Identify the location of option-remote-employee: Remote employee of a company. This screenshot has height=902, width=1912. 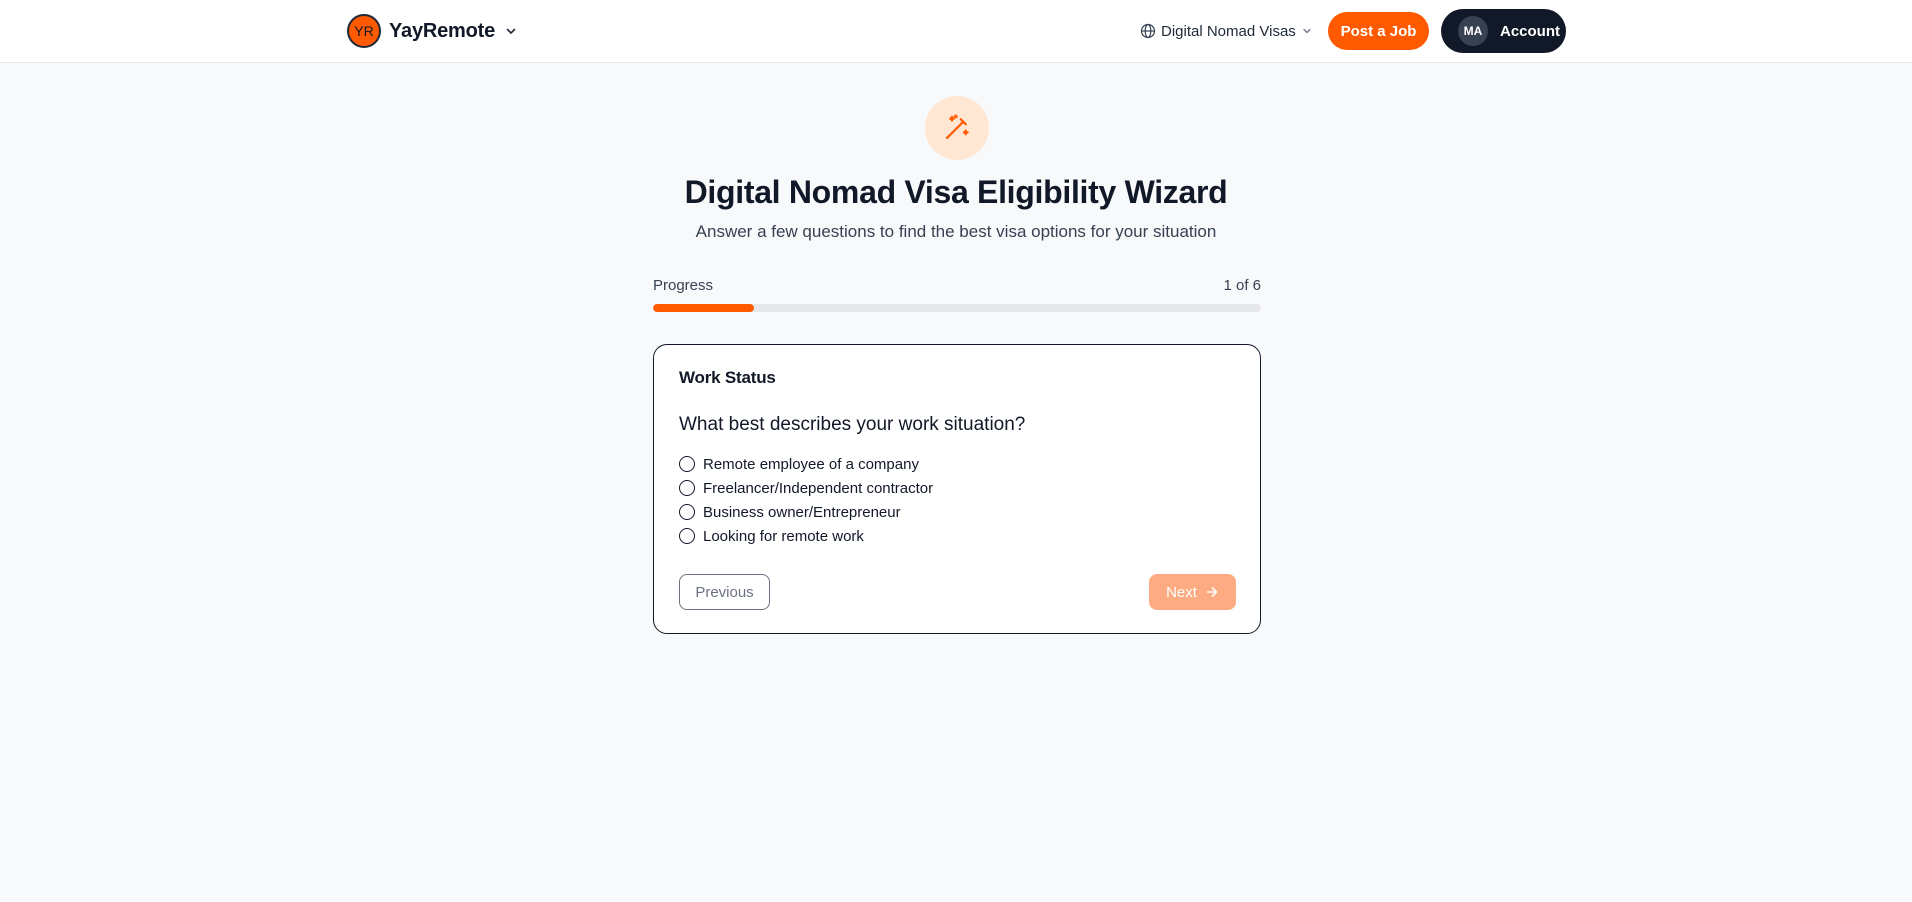
(806, 464).